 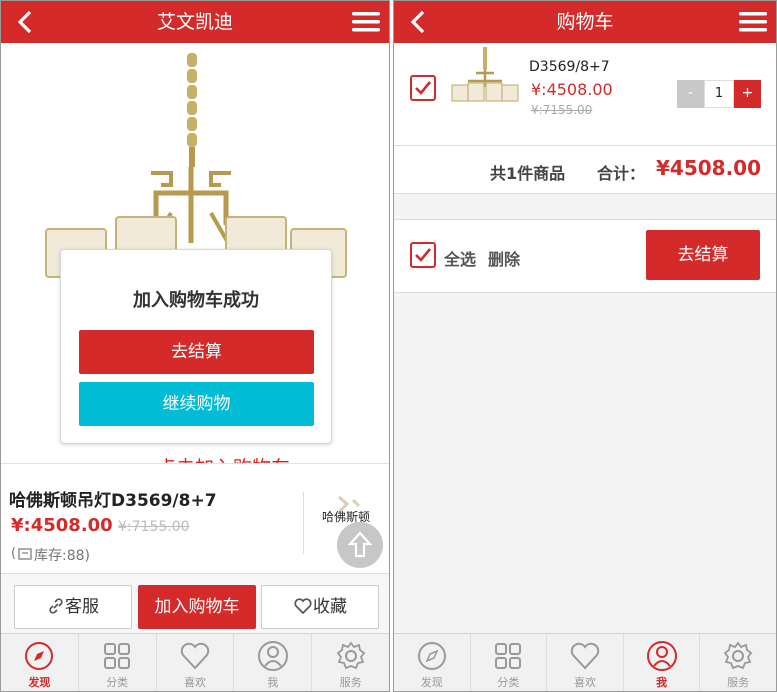 I want to click on cart-item: D3569/8+7 ¥:4508.00 ¥:7155.00 - 1 +, so click(x=585, y=94).